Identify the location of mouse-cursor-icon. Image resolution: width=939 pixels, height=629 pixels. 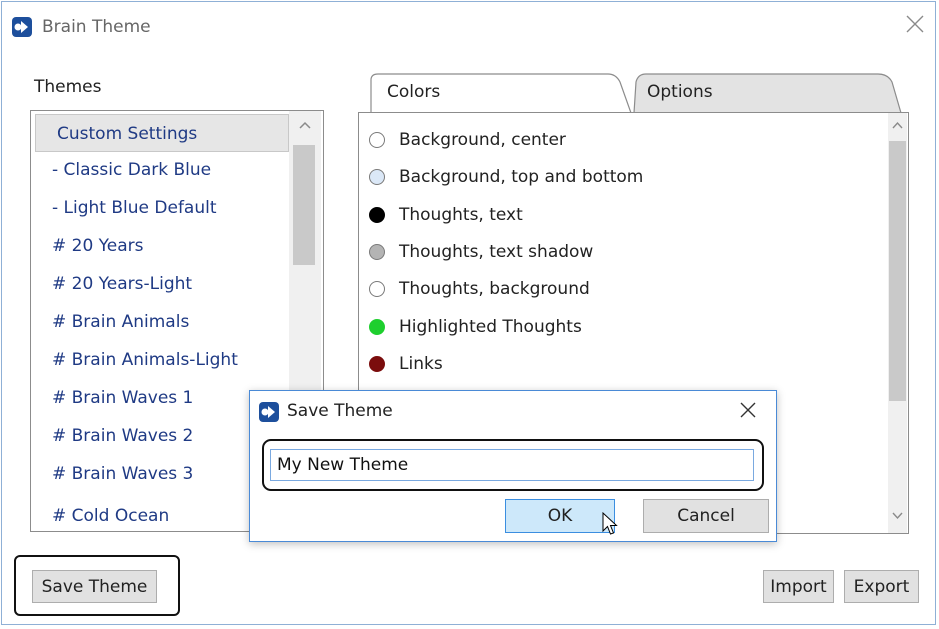
(610, 523).